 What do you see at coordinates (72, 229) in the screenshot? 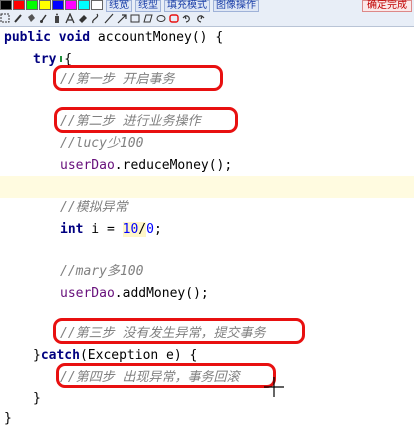
I see `keyword-int: int` at bounding box center [72, 229].